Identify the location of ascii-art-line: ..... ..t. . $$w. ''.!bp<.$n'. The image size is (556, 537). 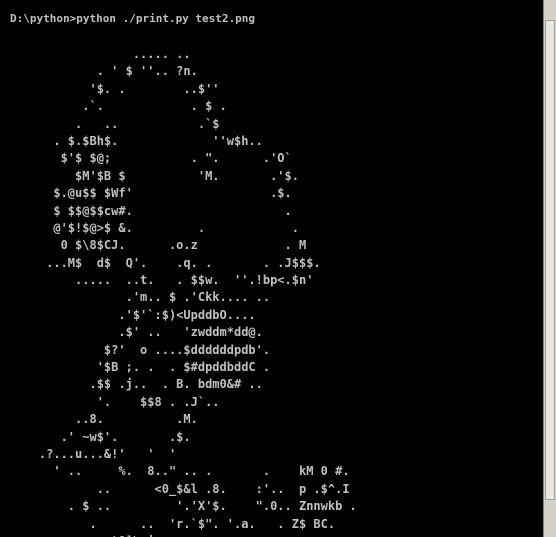
(162, 280).